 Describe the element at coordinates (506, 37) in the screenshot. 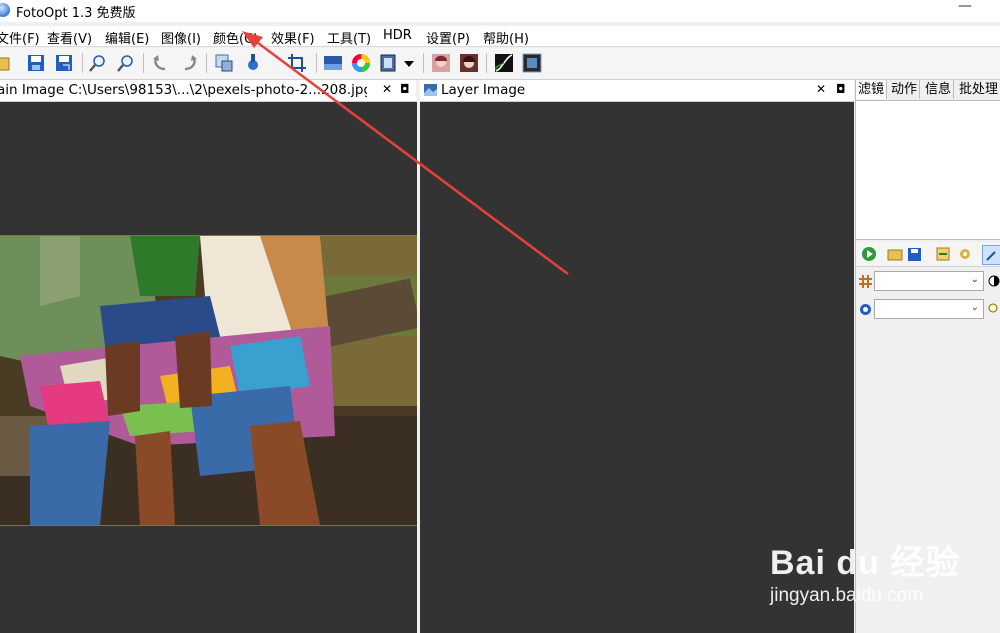

I see `menu-item-9: 帮助(H)` at that location.